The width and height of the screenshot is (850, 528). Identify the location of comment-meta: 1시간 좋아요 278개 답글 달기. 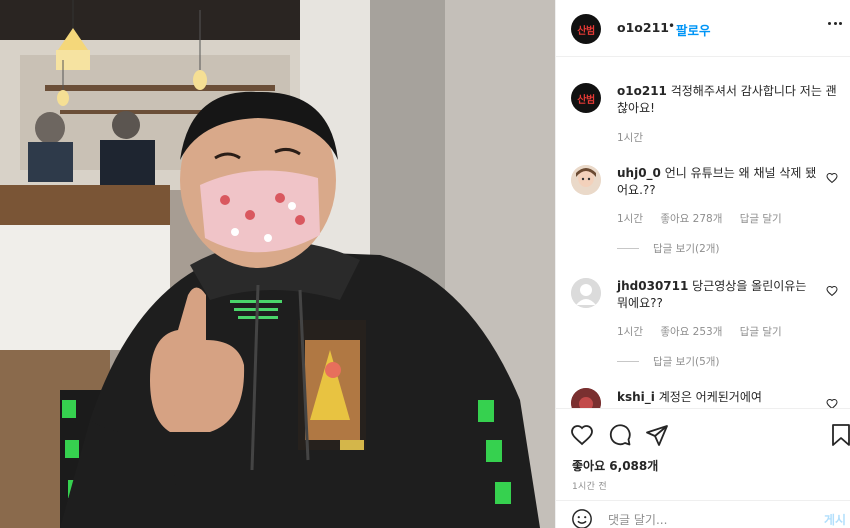
(706, 218).